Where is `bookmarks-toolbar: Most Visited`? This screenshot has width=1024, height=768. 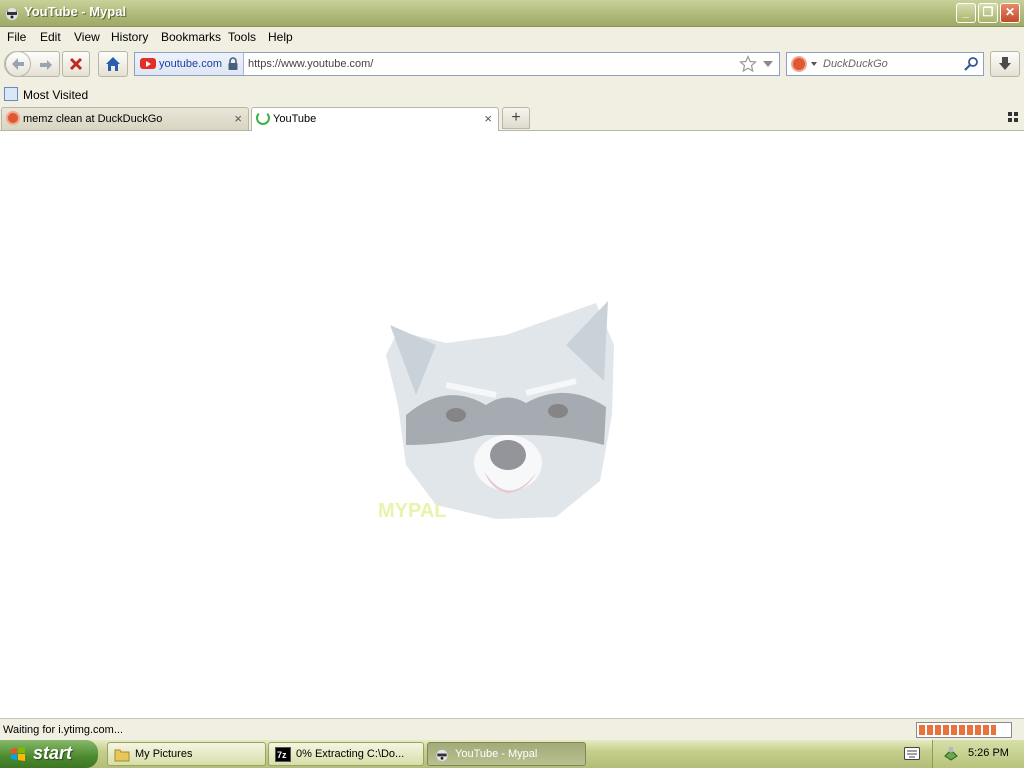
bookmarks-toolbar: Most Visited is located at coordinates (512, 95).